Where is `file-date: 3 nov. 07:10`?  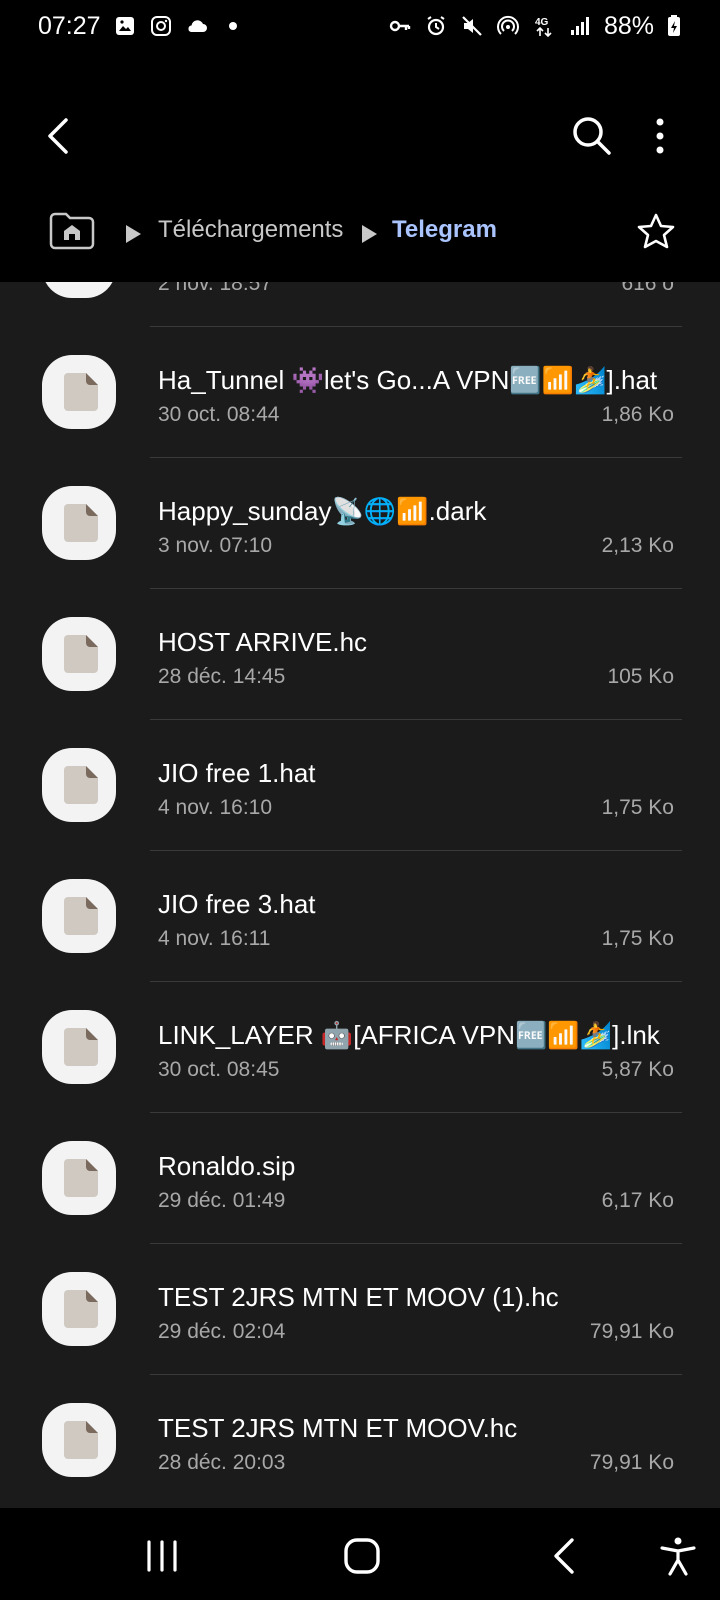
file-date: 3 nov. 07:10 is located at coordinates (215, 545).